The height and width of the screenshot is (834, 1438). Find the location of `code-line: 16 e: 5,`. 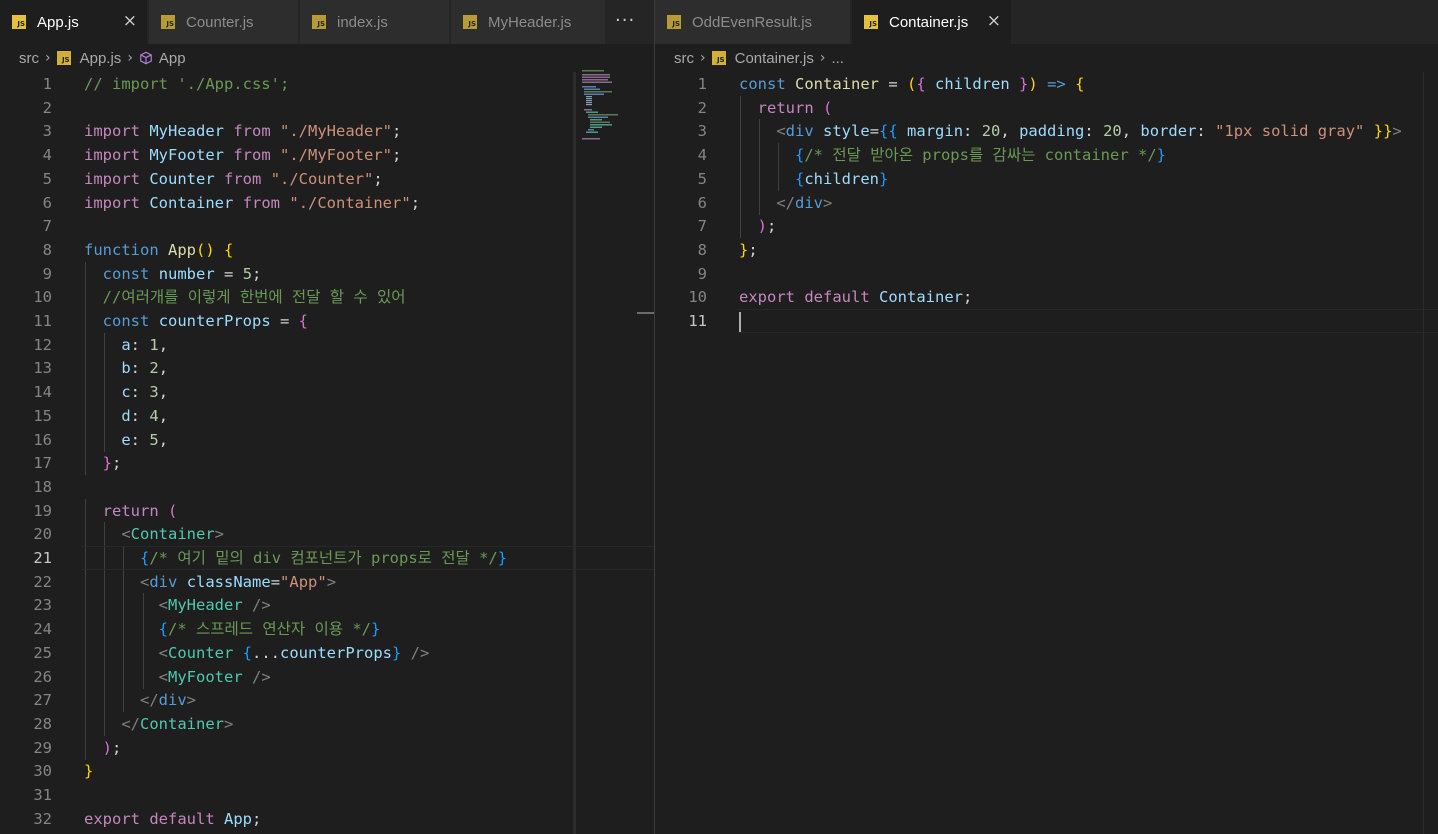

code-line: 16 e: 5, is located at coordinates (327, 439).